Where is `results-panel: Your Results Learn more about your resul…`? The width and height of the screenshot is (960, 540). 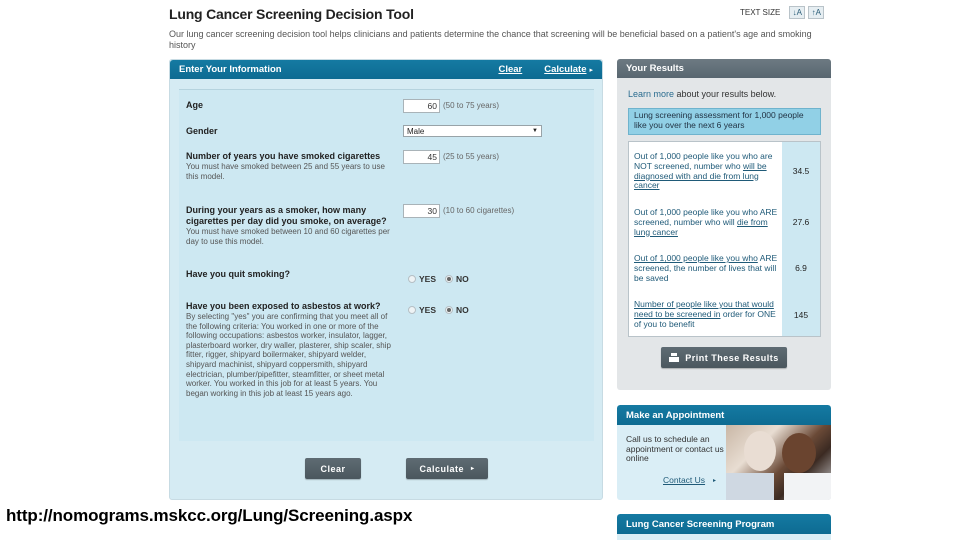 results-panel: Your Results Learn more about your resul… is located at coordinates (724, 224).